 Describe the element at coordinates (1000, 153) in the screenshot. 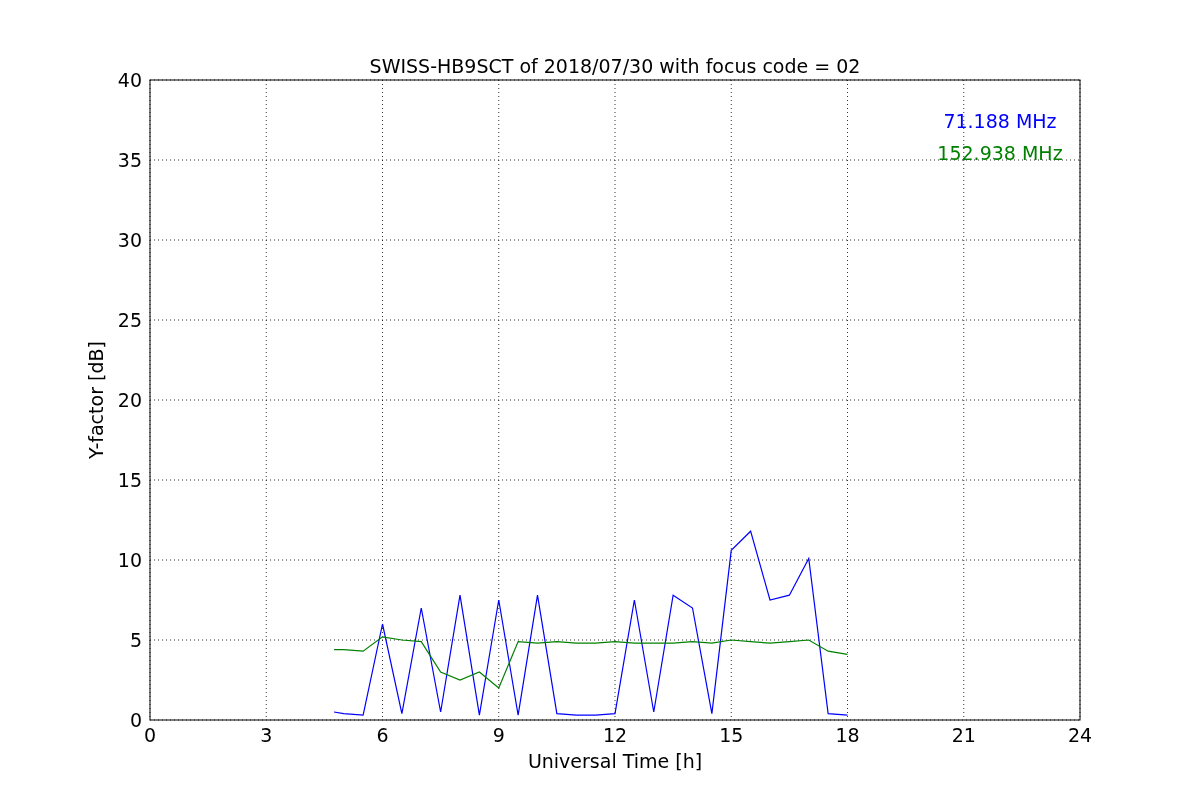

I see `legend-label: 152.938 MHz` at that location.